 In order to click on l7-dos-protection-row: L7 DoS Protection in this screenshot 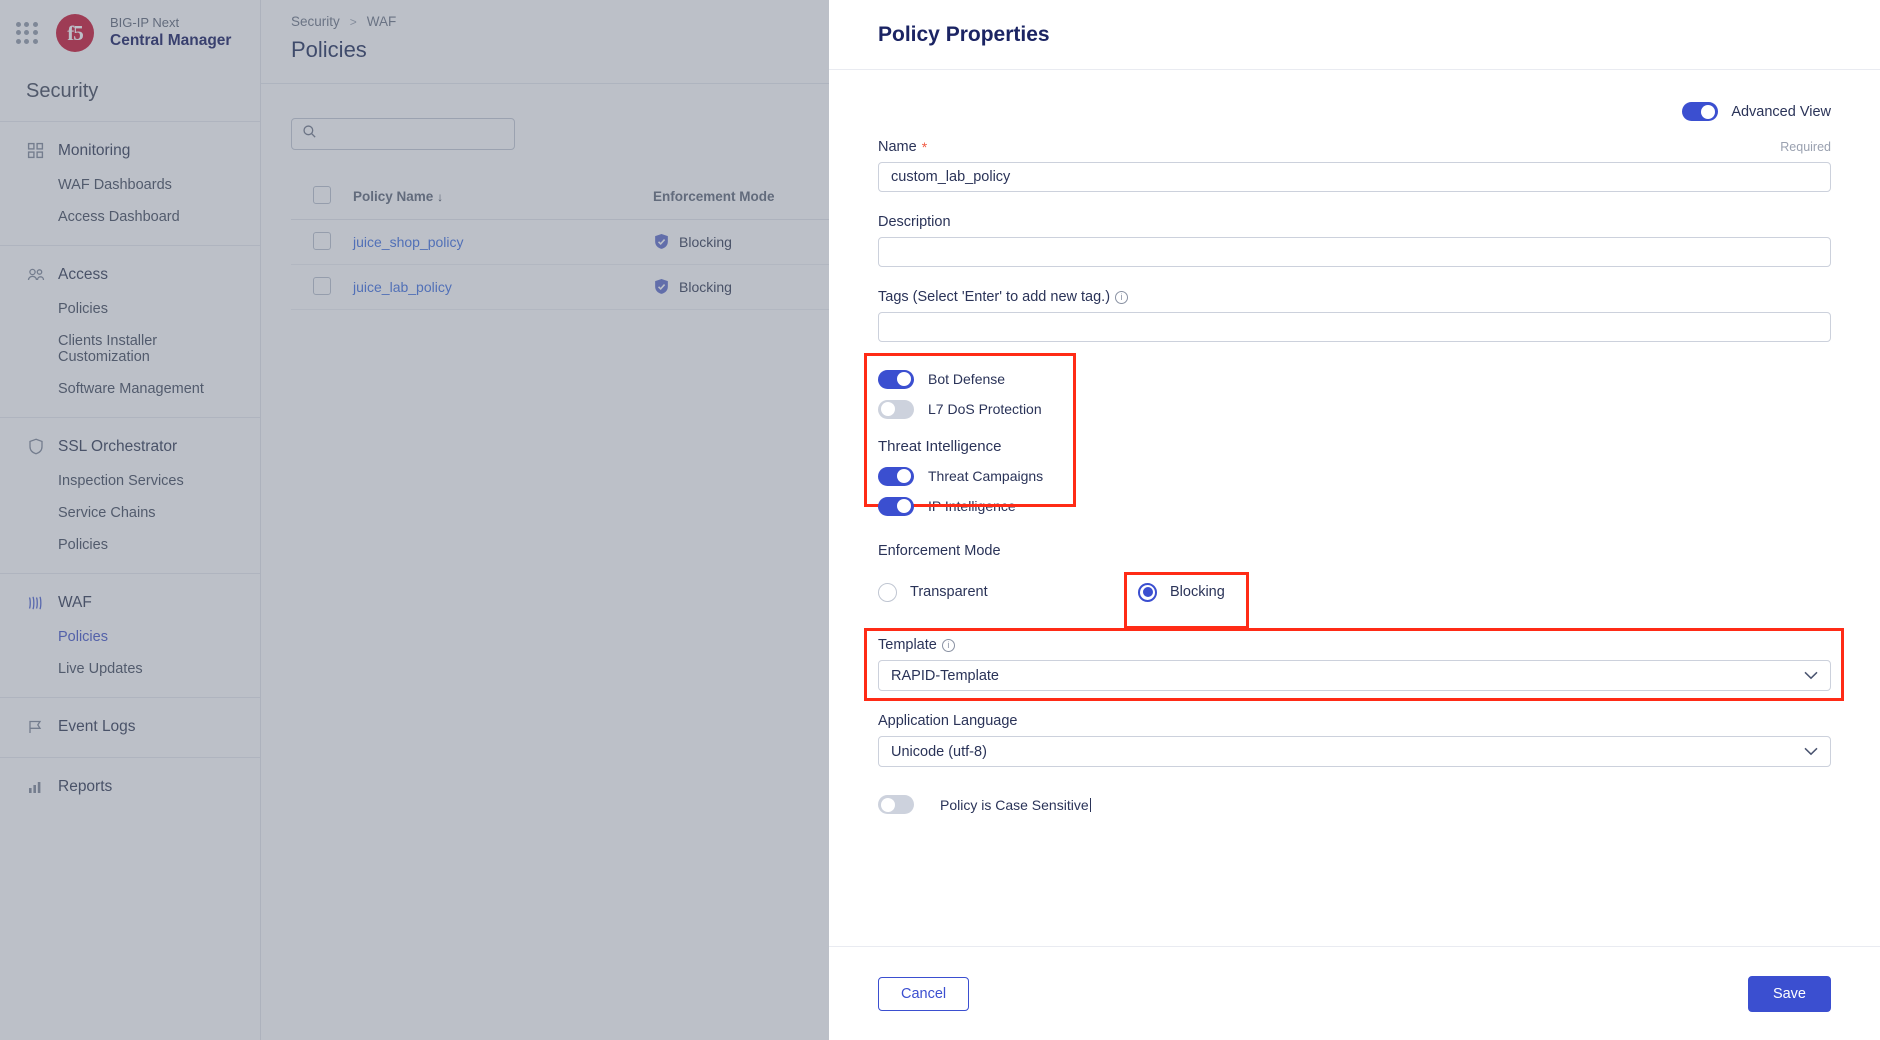, I will do `click(1354, 409)`.